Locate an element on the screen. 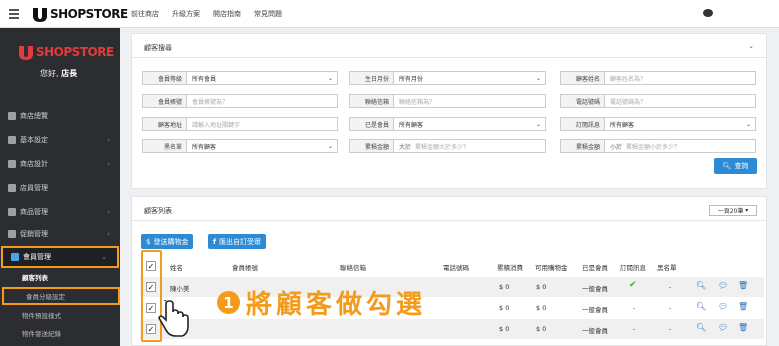 This screenshot has height=346, width=779. phone-input: 電話號碼 電話號碼為？ is located at coordinates (658, 101).